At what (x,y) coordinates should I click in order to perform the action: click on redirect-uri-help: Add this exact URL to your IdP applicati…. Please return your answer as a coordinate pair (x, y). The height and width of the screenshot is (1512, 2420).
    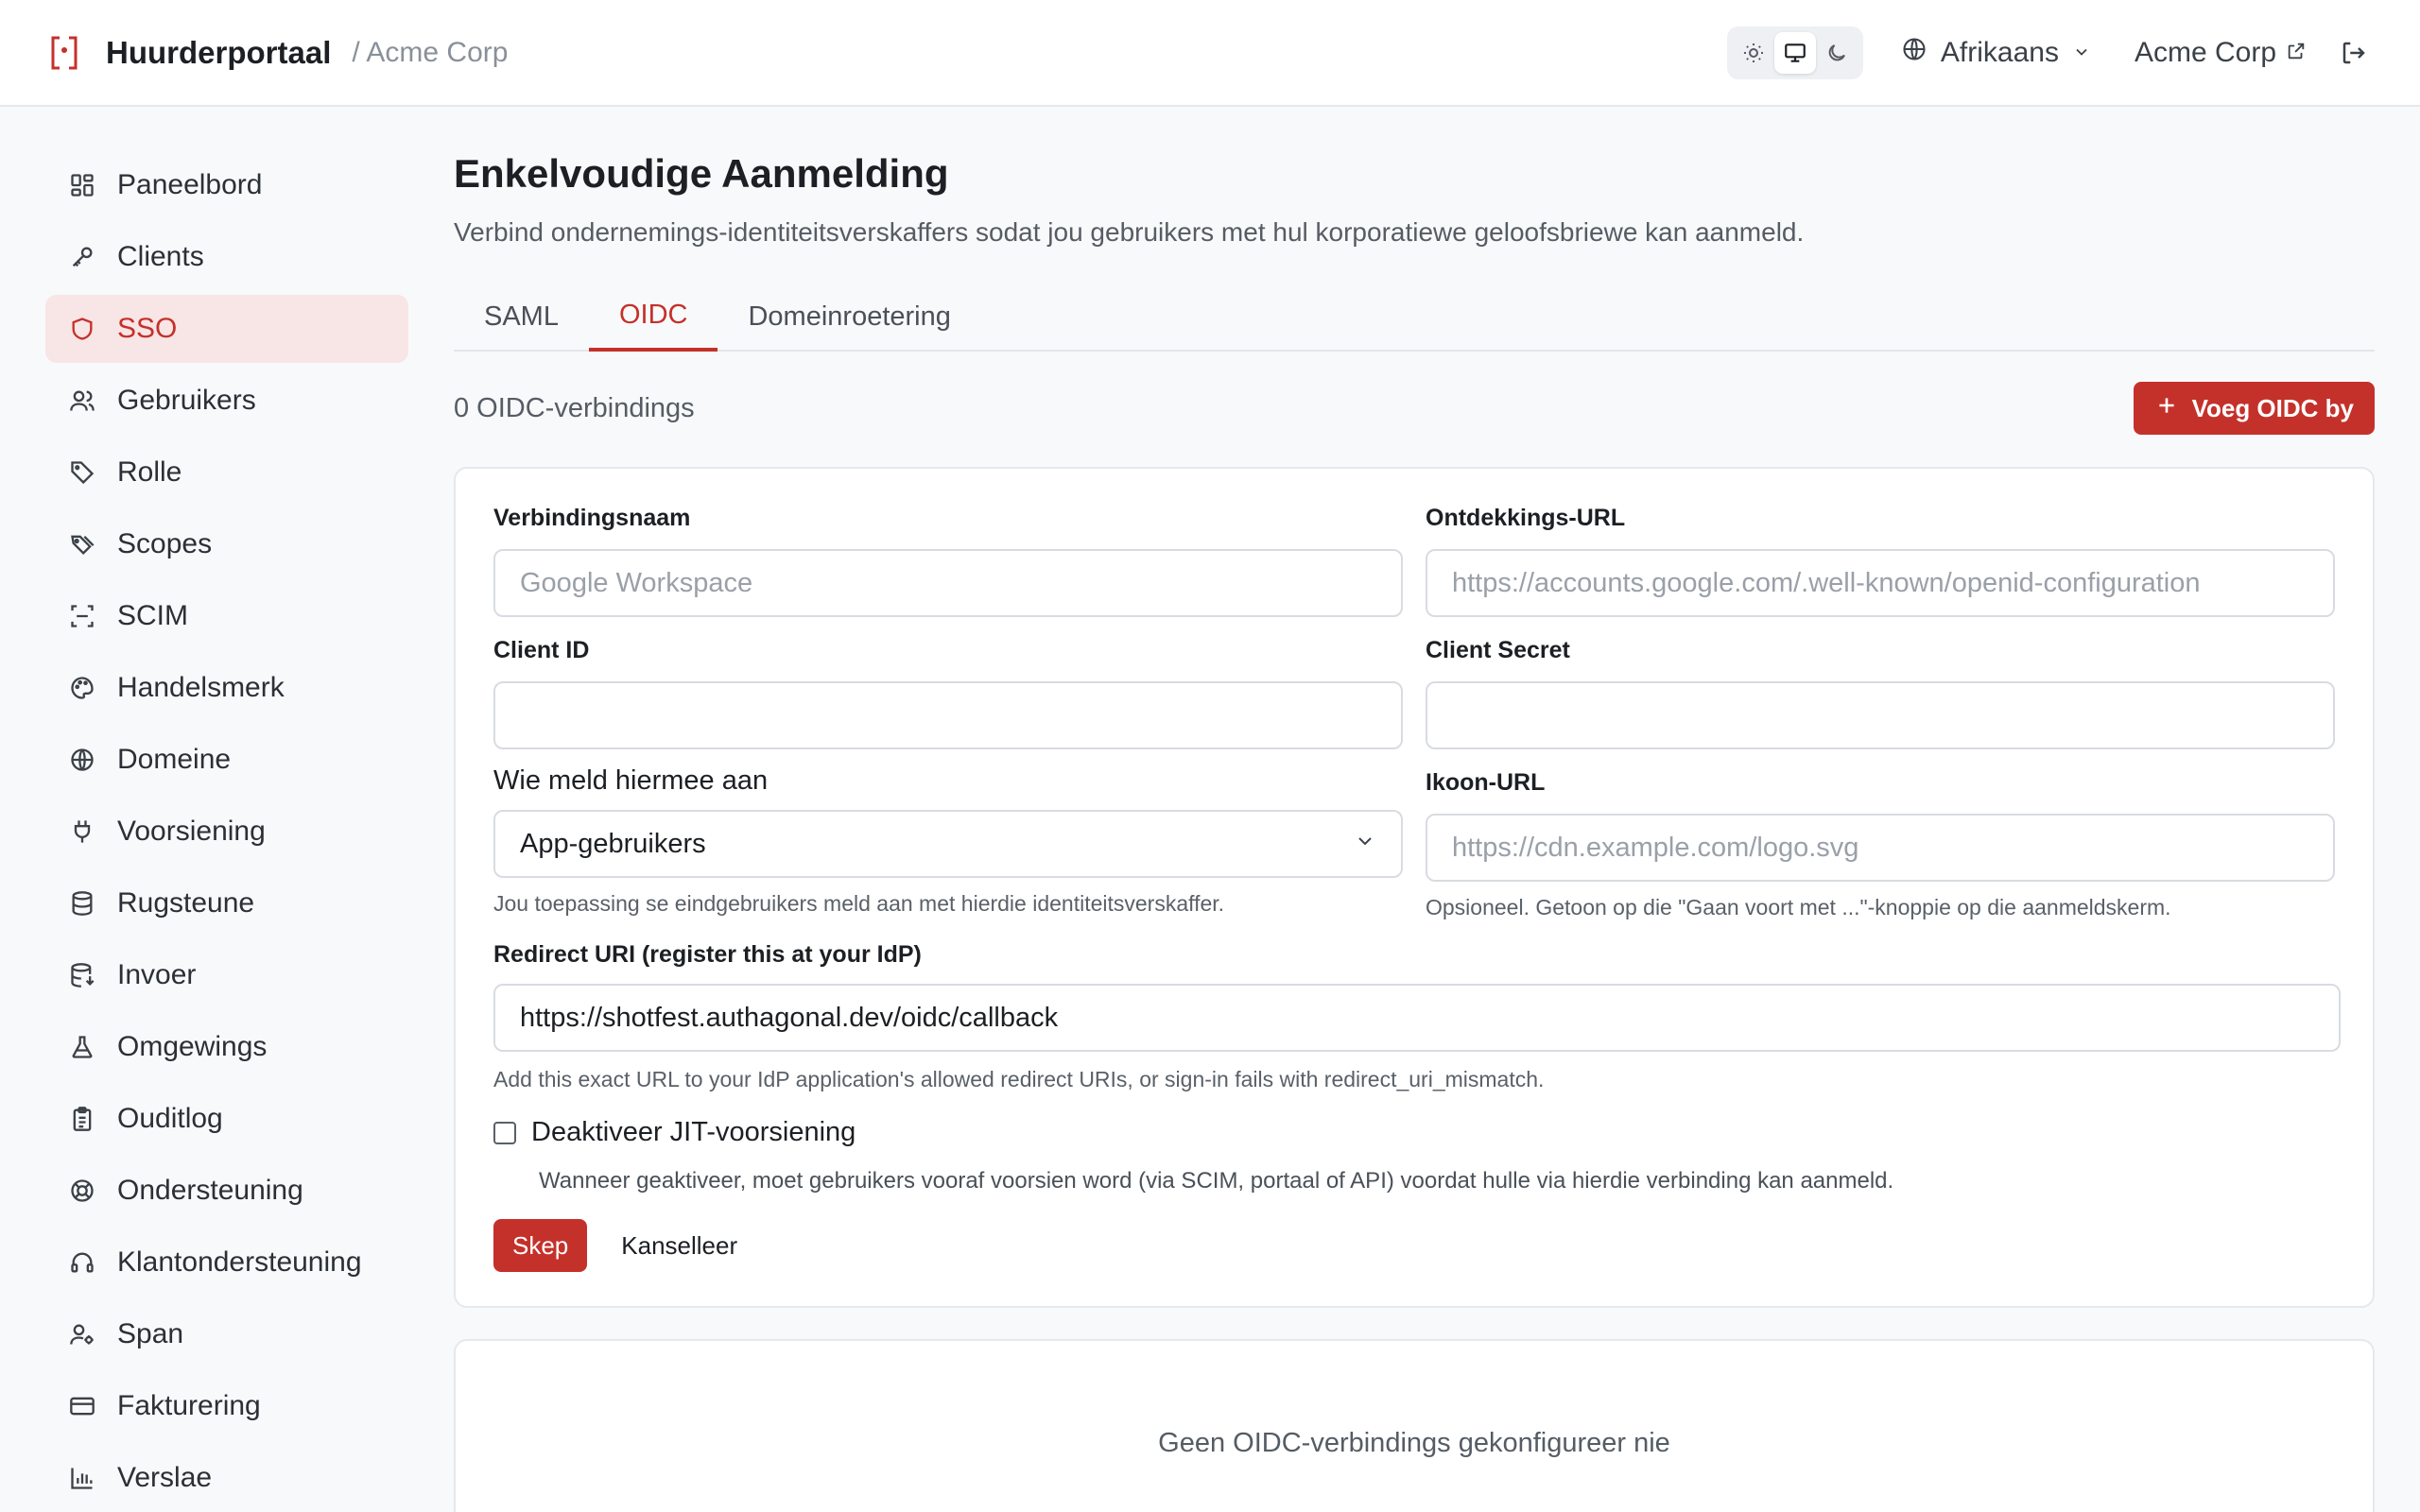
    Looking at the image, I should click on (1019, 1079).